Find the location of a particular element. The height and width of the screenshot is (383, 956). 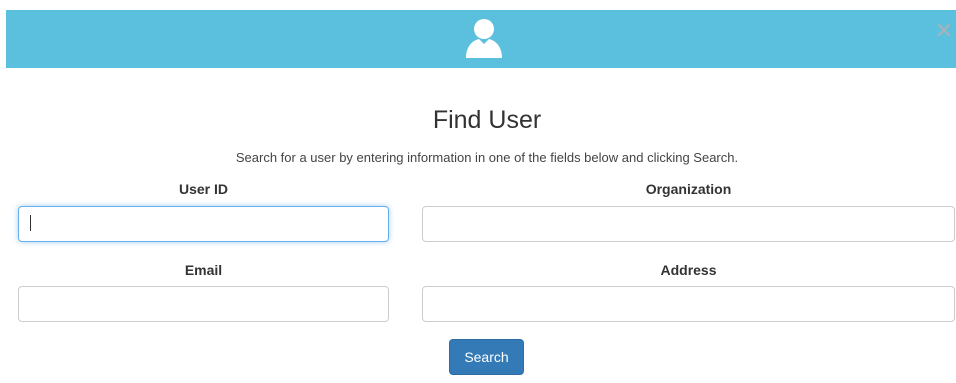

search-button: Search is located at coordinates (486, 357).